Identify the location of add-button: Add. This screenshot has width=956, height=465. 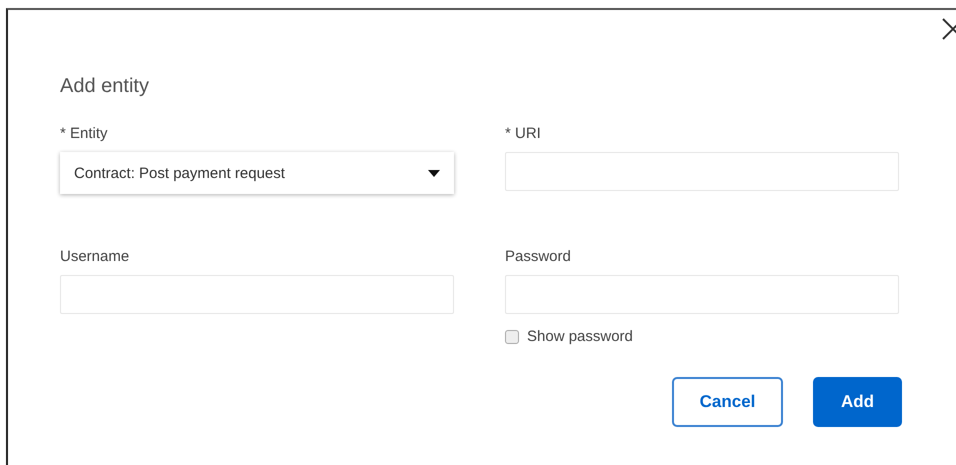
(857, 402).